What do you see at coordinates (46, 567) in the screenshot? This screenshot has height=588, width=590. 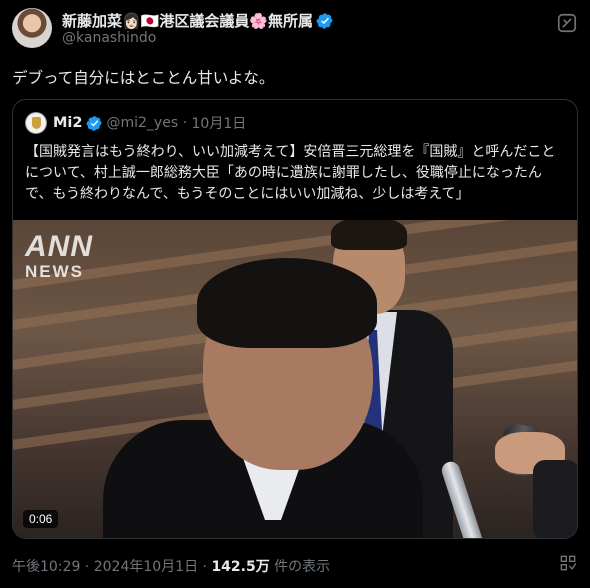 I see `tweet-time: 午後10:29` at bounding box center [46, 567].